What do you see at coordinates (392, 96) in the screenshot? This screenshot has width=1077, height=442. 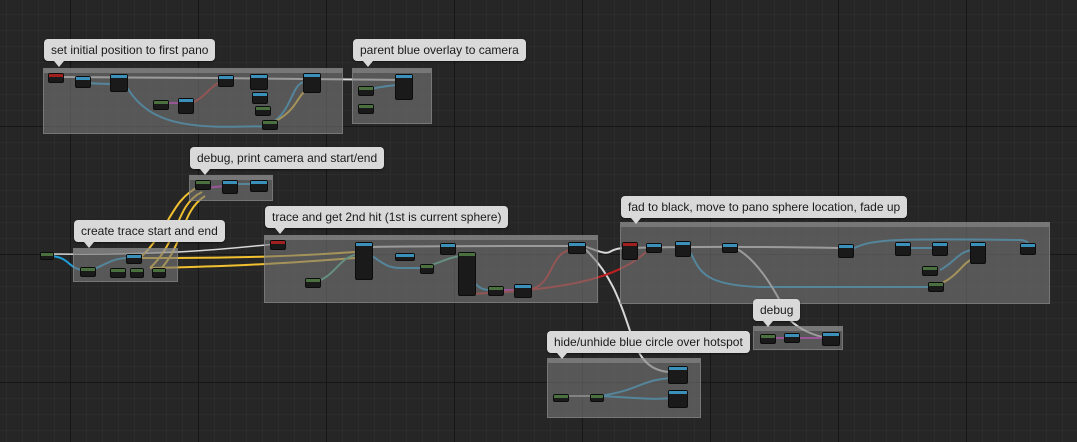 I see `comment-box-parent-blue-overlay` at bounding box center [392, 96].